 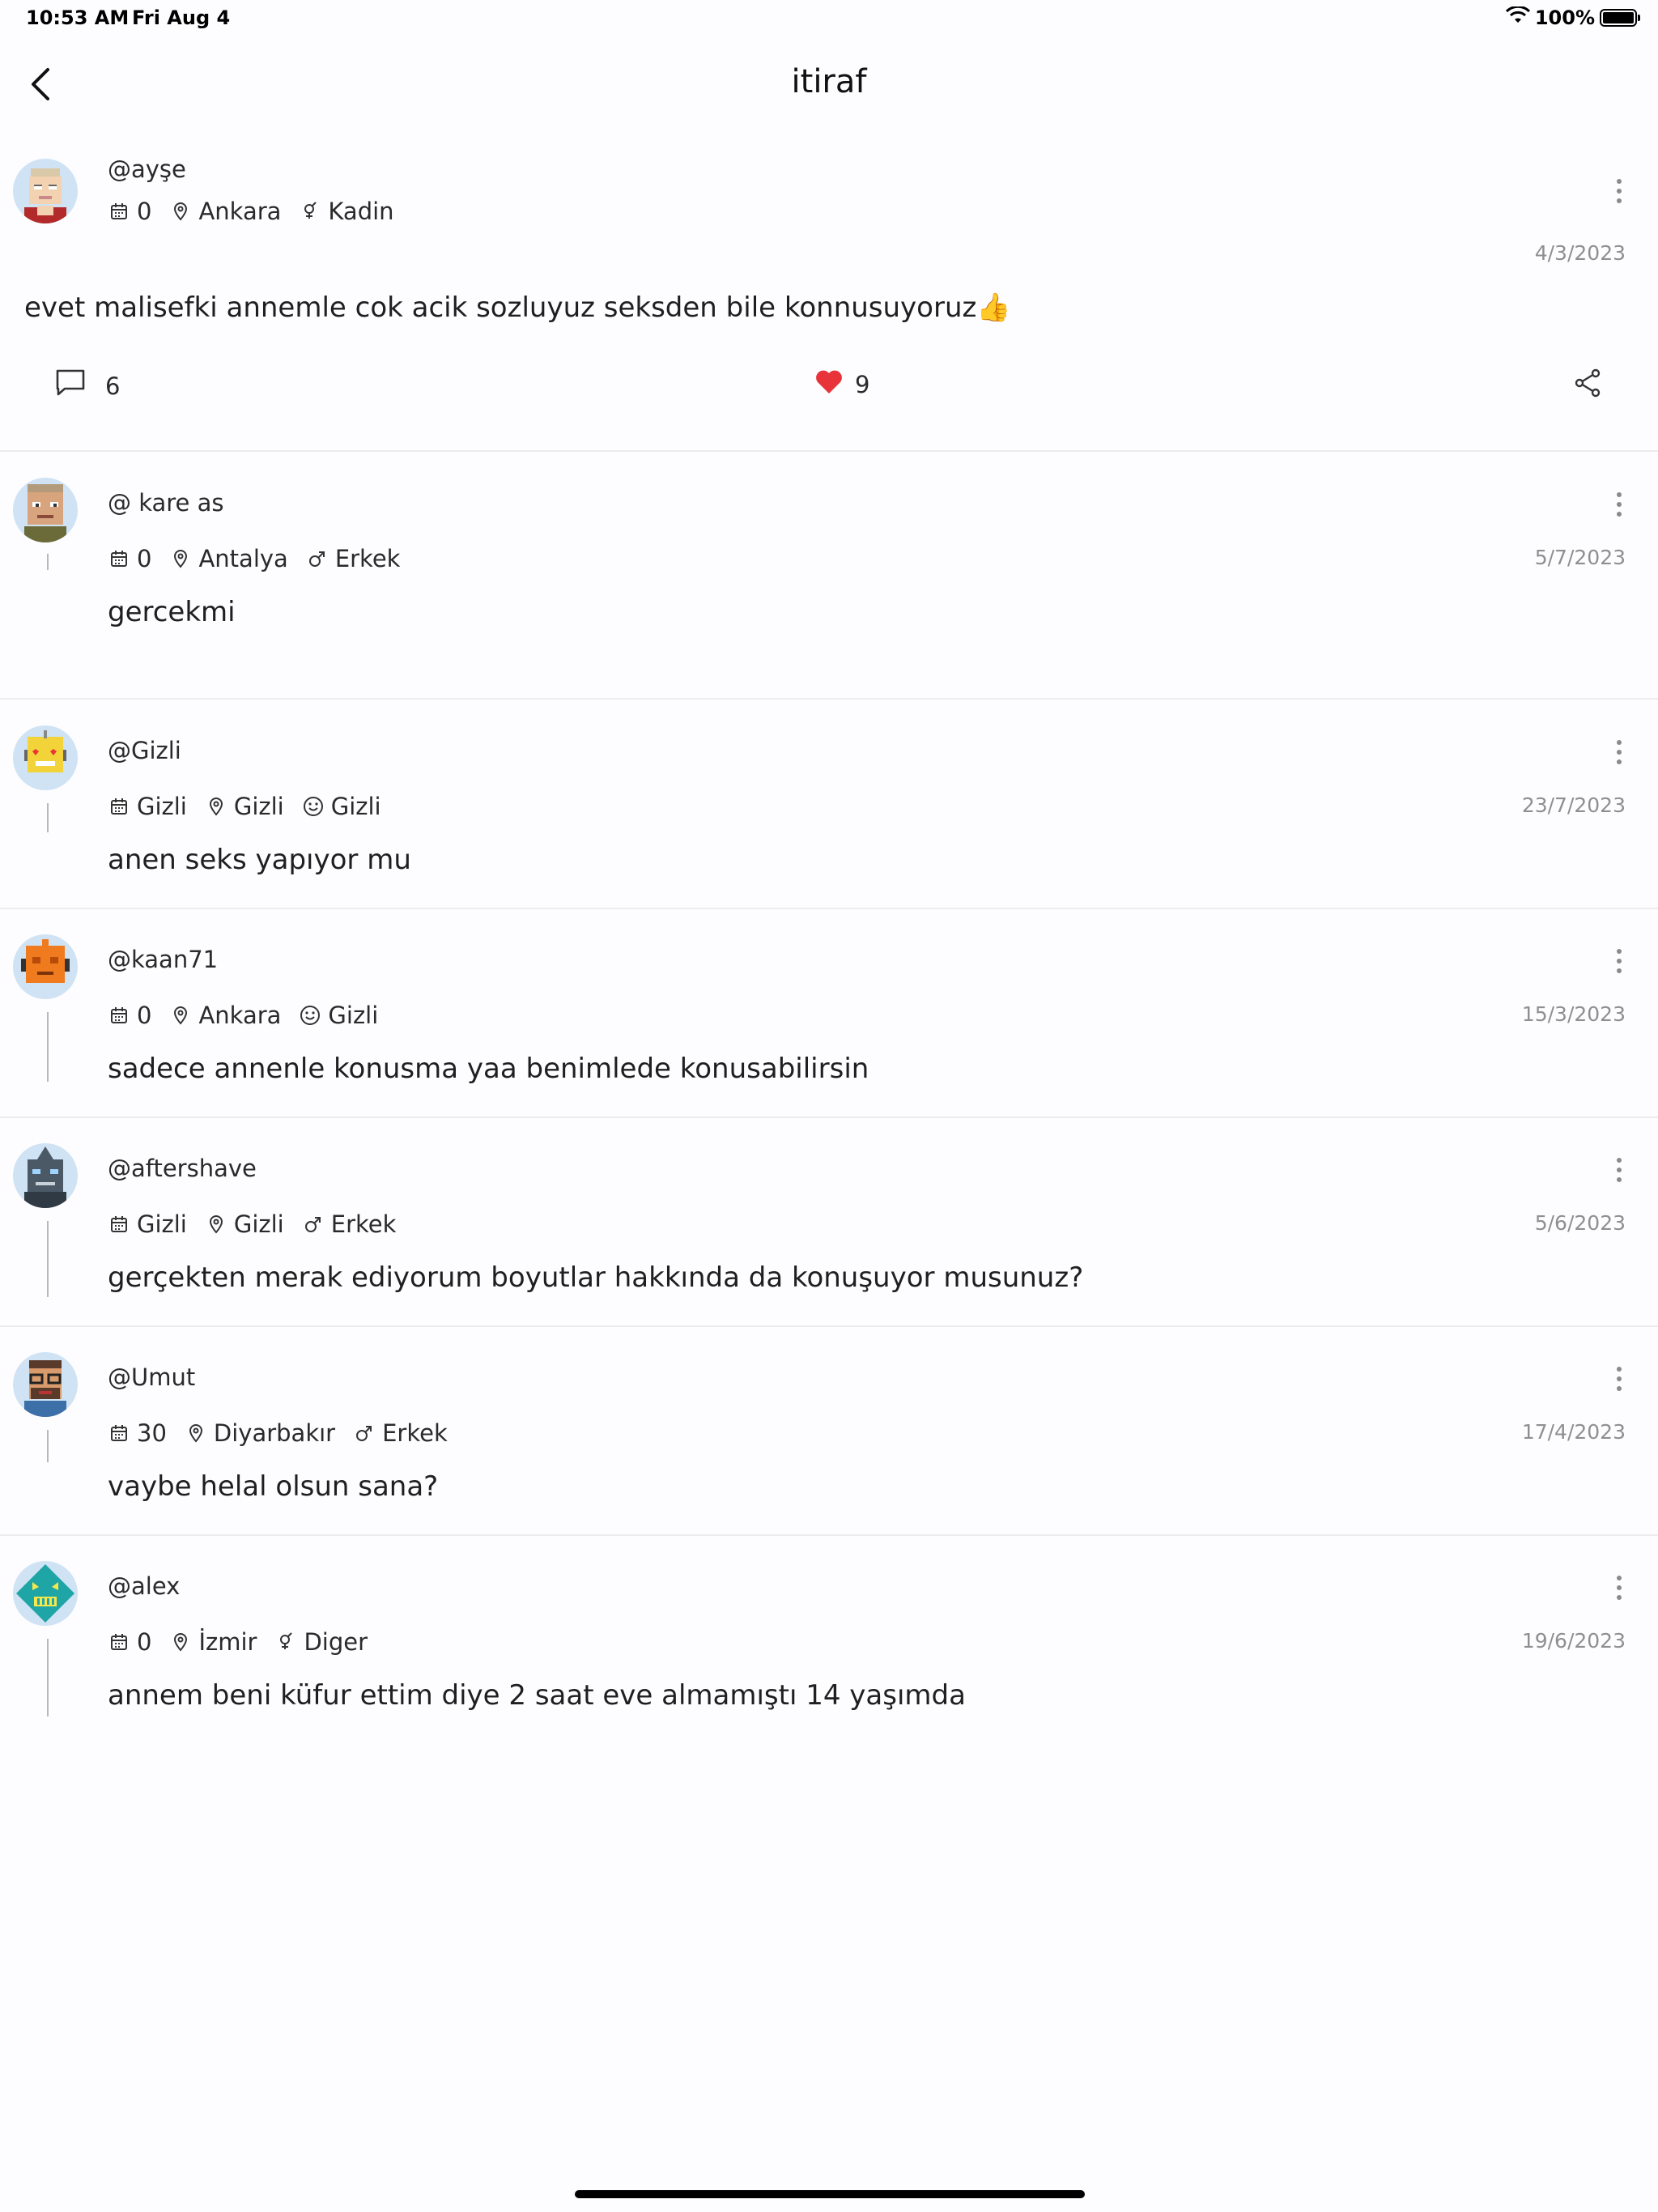 I want to click on city-item: İzmir, so click(x=213, y=1642).